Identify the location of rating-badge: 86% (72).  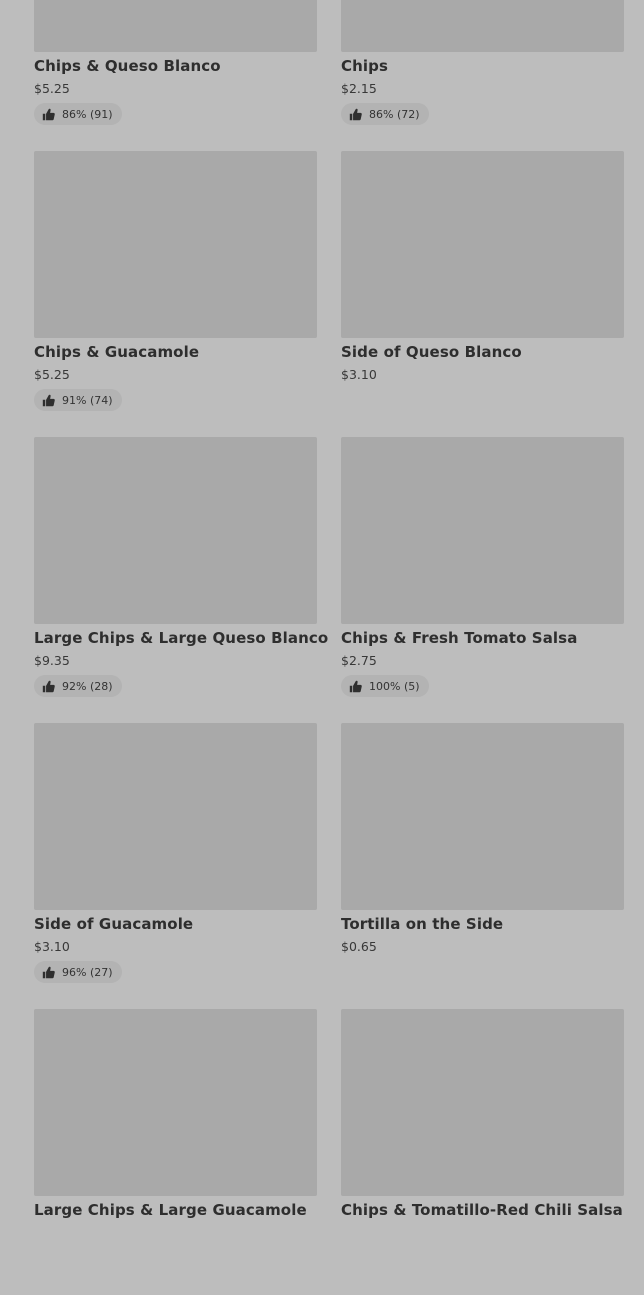
(385, 114).